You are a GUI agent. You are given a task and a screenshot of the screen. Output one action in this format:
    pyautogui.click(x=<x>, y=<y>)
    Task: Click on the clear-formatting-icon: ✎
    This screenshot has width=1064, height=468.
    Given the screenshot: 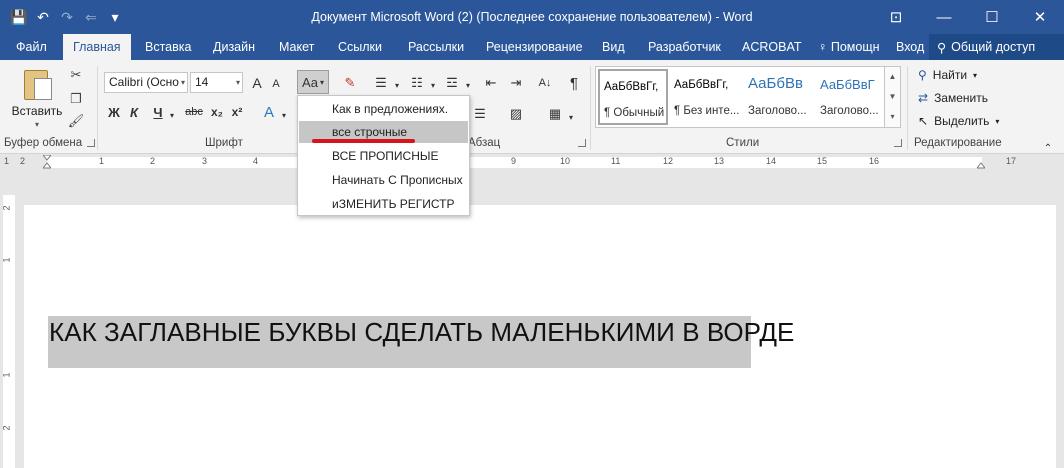 What is the action you would take?
    pyautogui.click(x=350, y=83)
    